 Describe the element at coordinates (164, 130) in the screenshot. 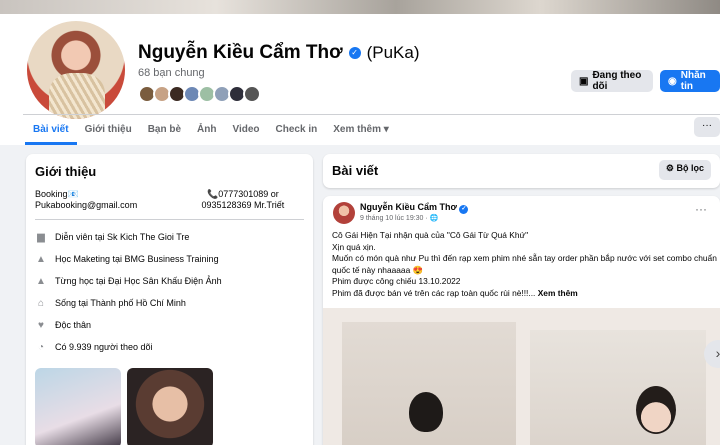

I see `tab-friends: Bạn bè` at that location.